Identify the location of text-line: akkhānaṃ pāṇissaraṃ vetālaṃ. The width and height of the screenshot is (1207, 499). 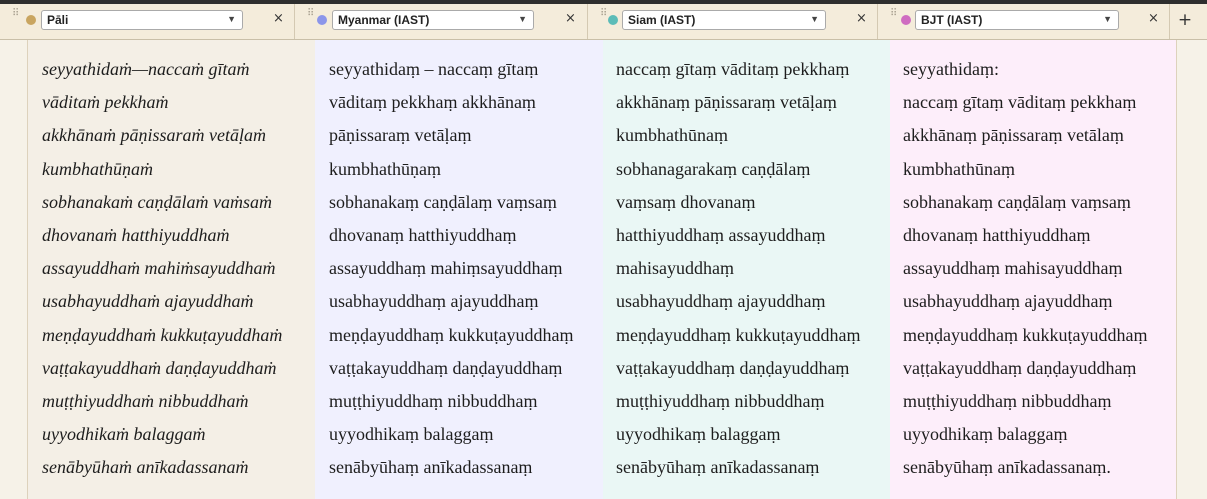
(1013, 135).